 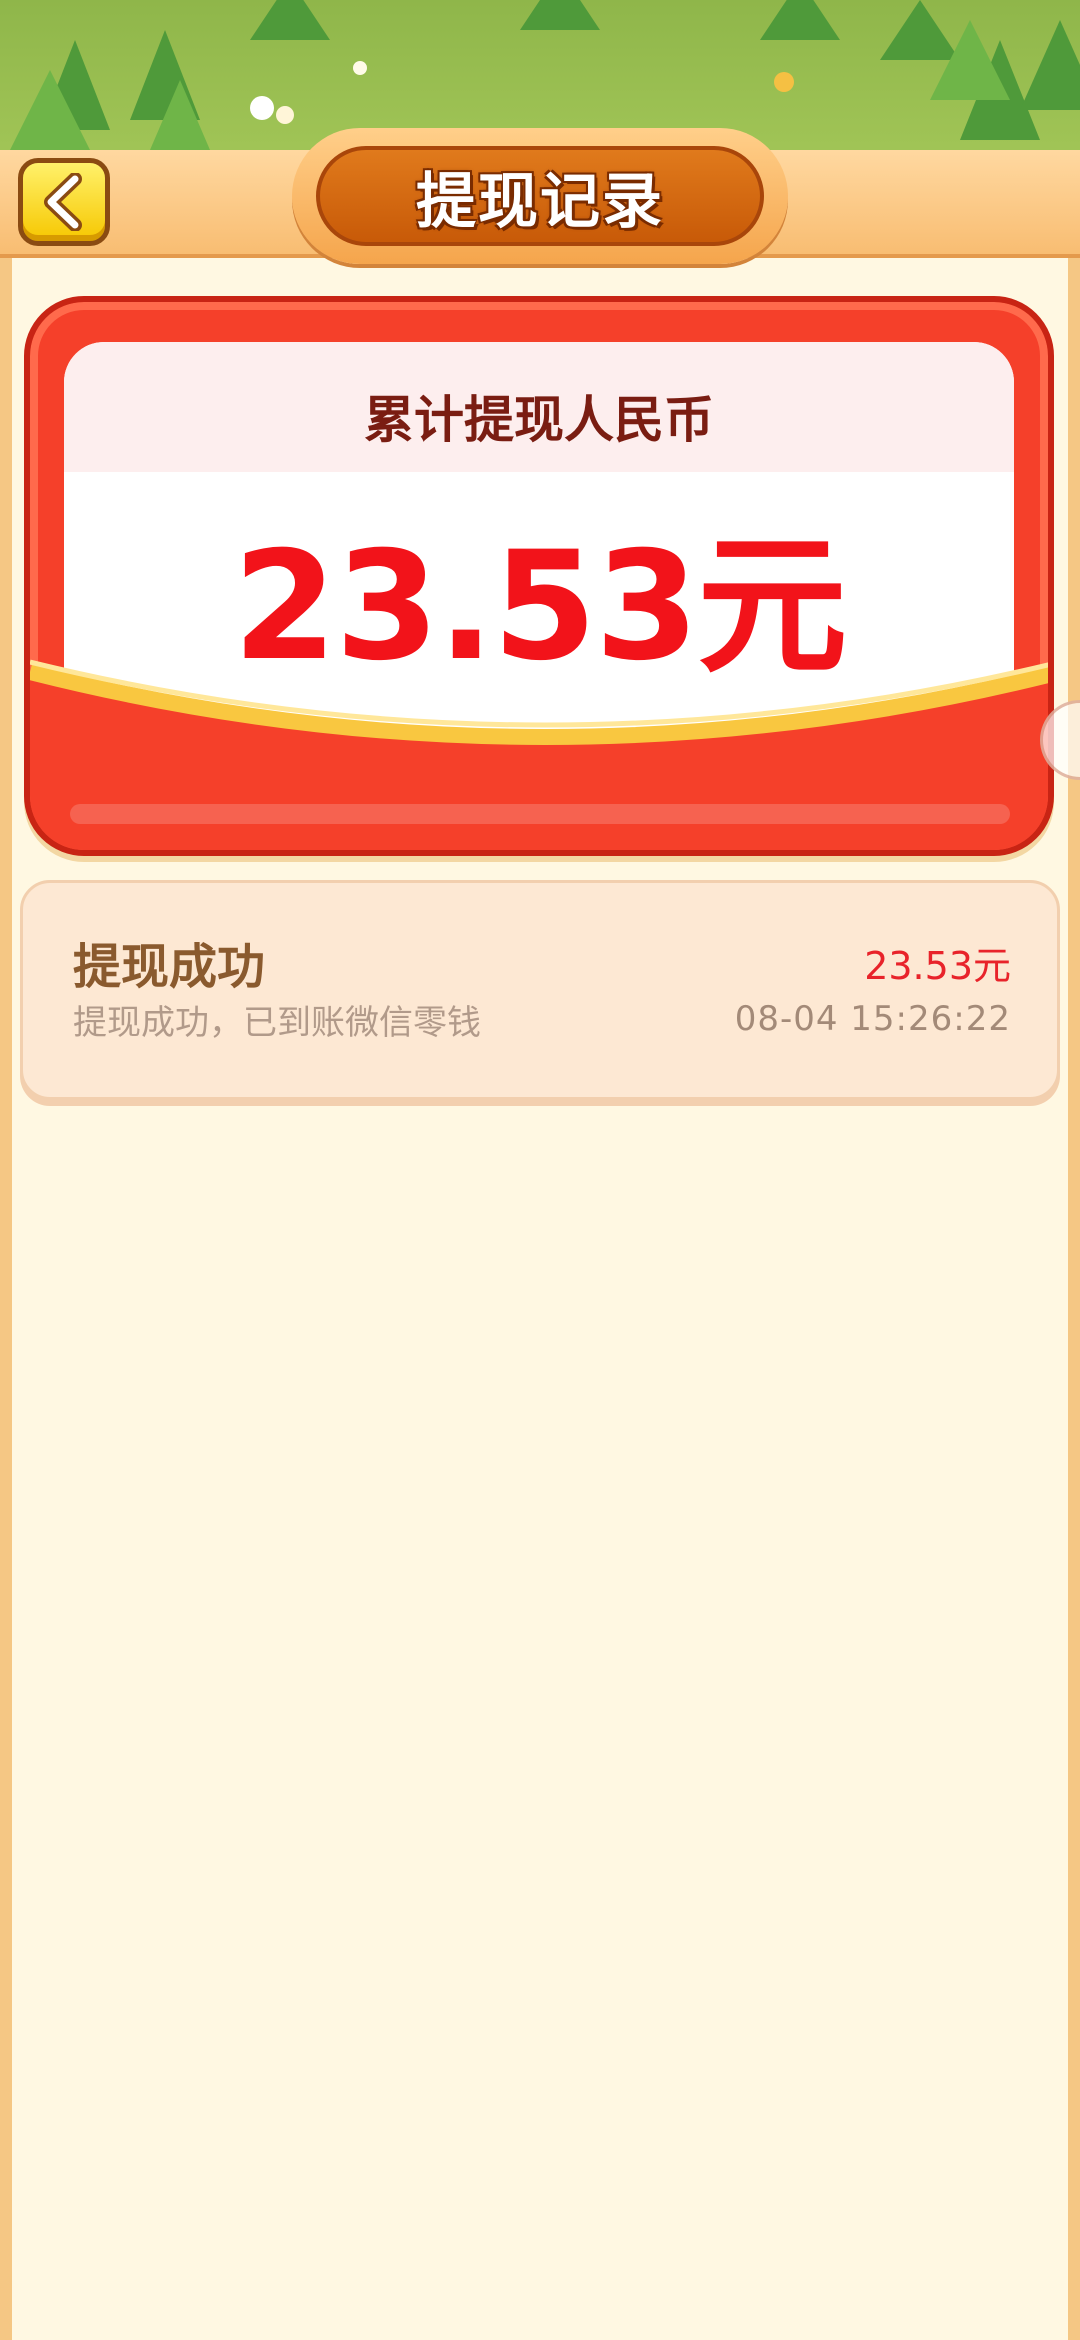 What do you see at coordinates (277, 1023) in the screenshot?
I see `record-description: 提现成功，已到账微信零钱` at bounding box center [277, 1023].